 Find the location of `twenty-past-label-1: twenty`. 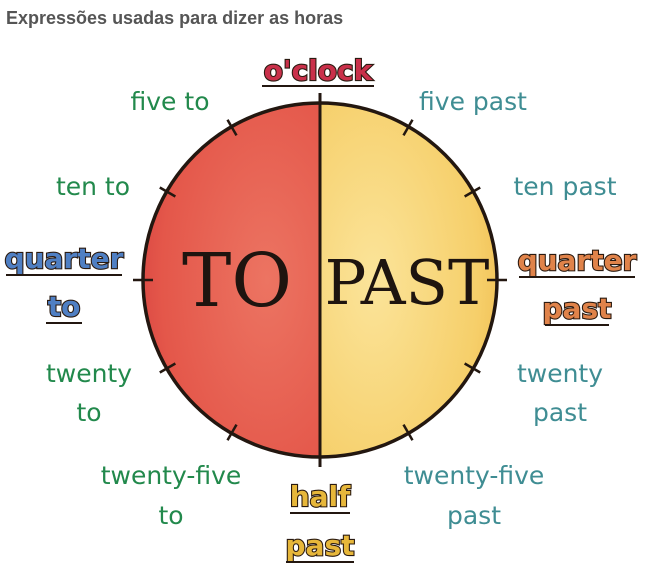

twenty-past-label-1: twenty is located at coordinates (560, 373).